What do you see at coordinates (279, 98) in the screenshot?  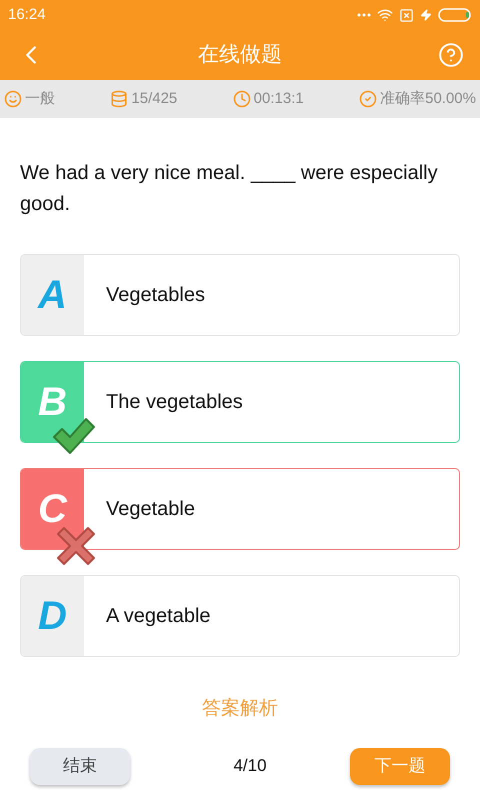 I see `info-text: 00:13:1` at bounding box center [279, 98].